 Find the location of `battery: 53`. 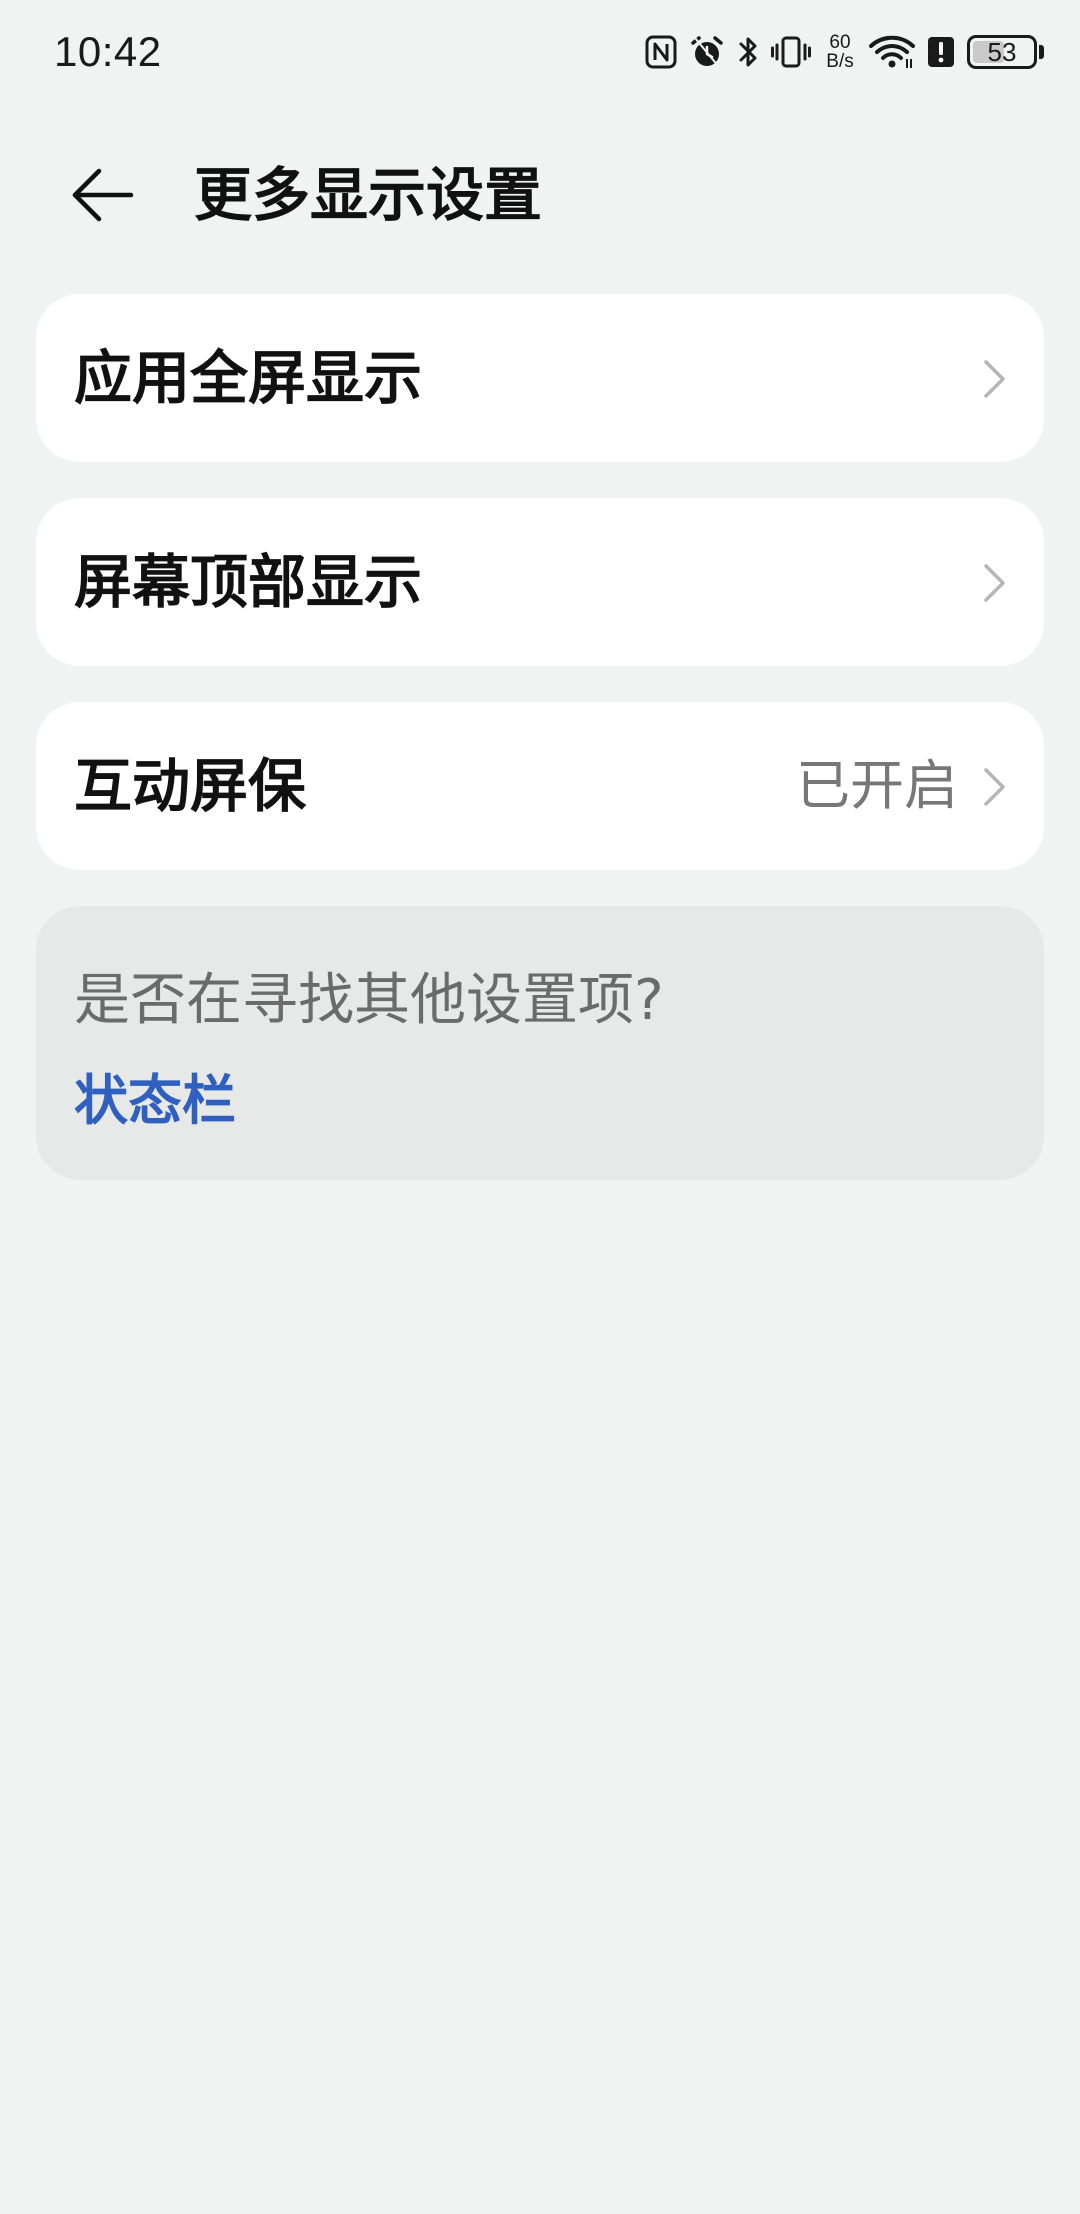

battery: 53 is located at coordinates (1002, 52).